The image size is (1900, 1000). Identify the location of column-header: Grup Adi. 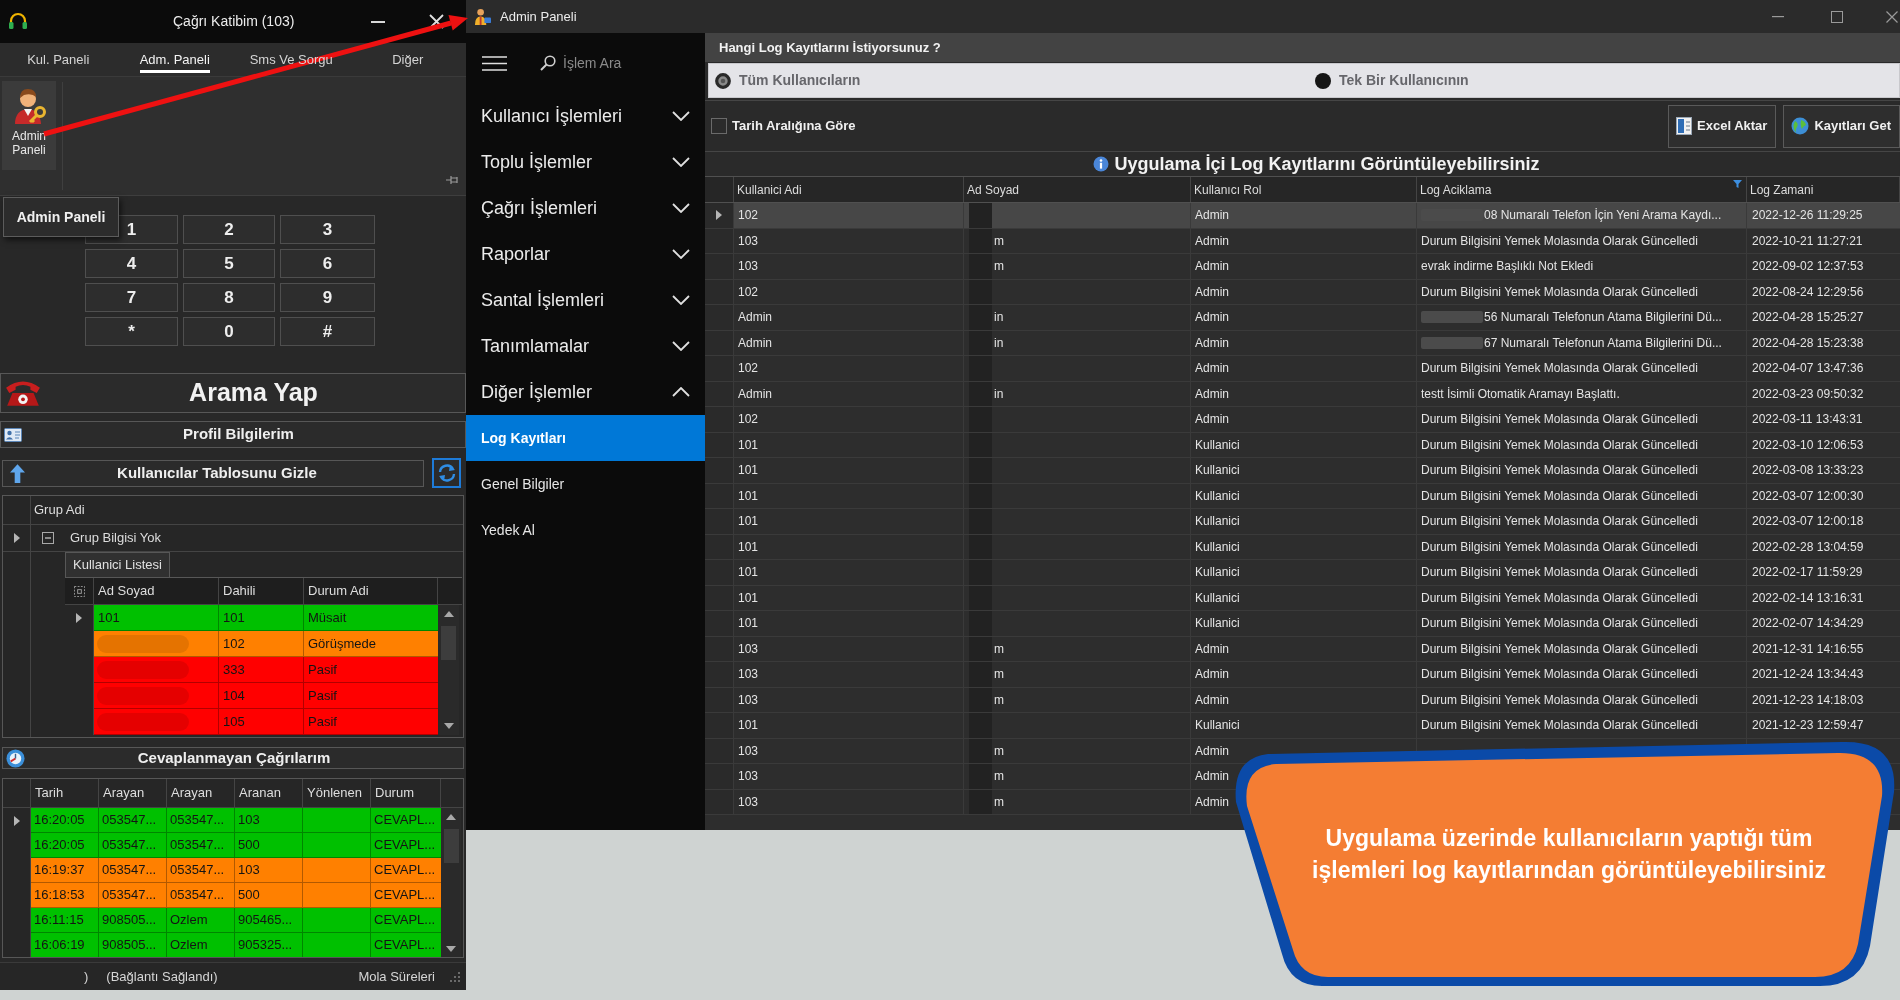
(247, 510).